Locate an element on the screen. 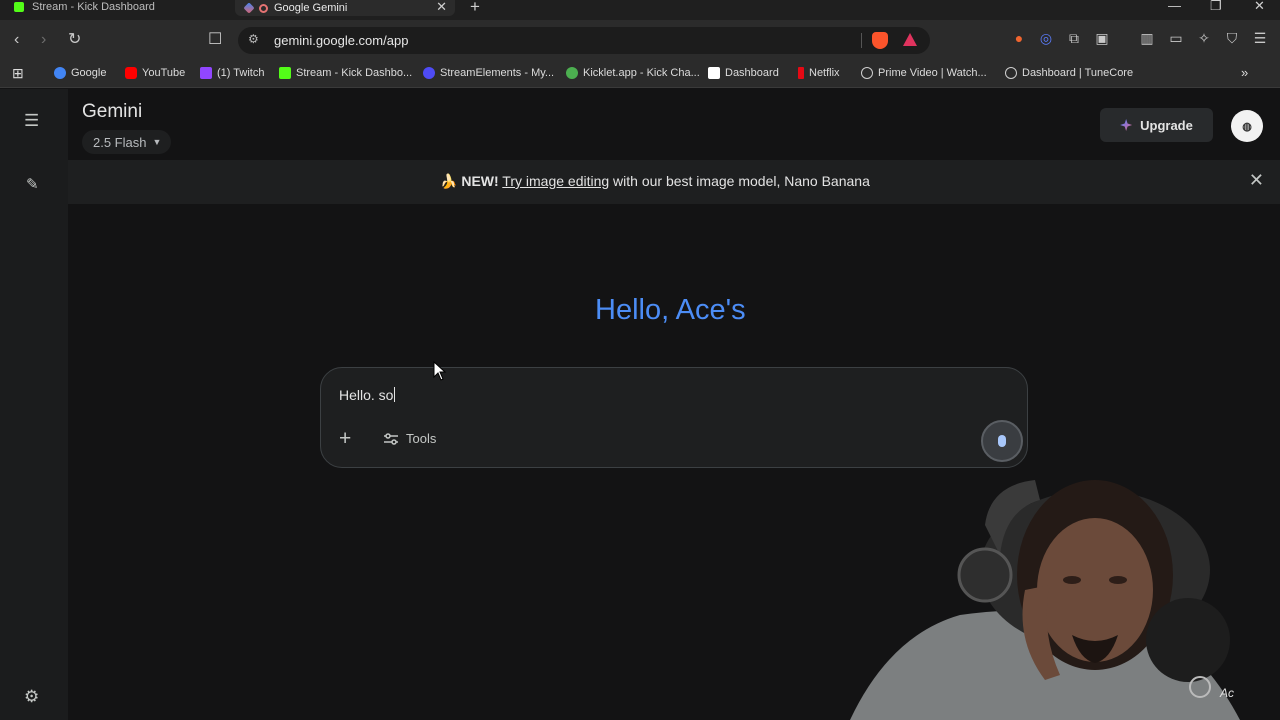 This screenshot has height=720, width=1280. bookmark-dashboard: Dashboard is located at coordinates (743, 73).